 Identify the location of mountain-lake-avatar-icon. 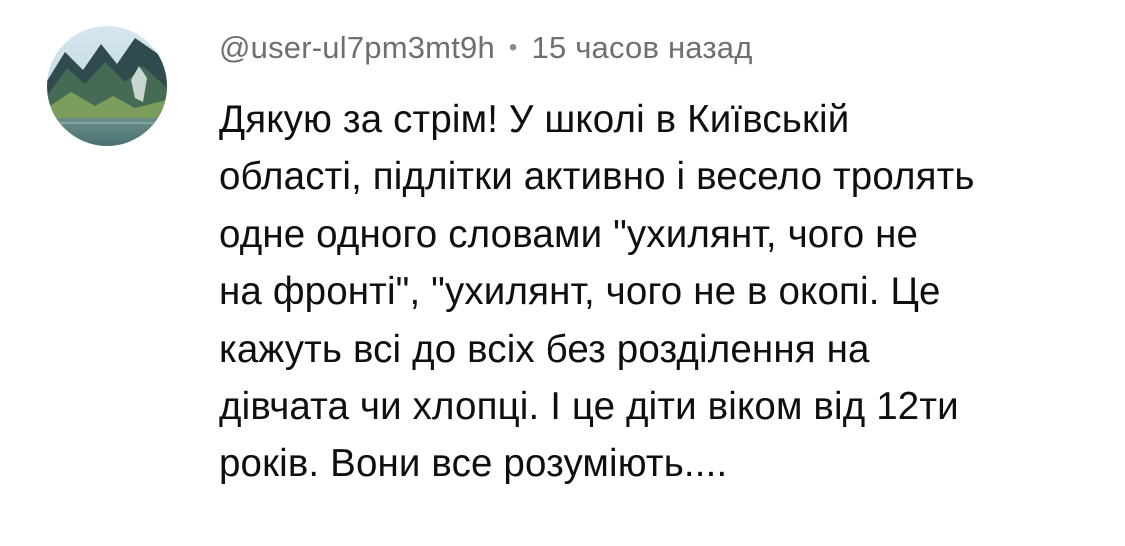
(107, 86).